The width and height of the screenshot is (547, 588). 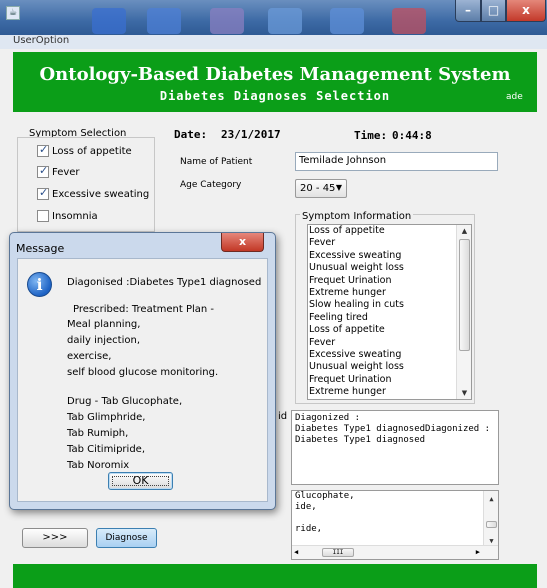 I want to click on drug-horizontal-scrollbar: ◀ III ▶, so click(x=395, y=552).